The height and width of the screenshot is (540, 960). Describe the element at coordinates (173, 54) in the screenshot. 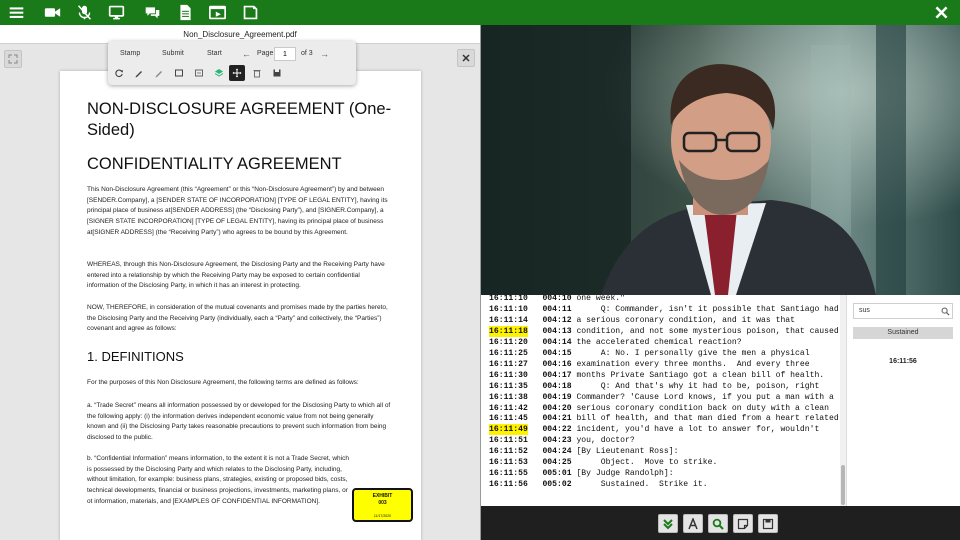

I see `submit-button: Submit` at that location.